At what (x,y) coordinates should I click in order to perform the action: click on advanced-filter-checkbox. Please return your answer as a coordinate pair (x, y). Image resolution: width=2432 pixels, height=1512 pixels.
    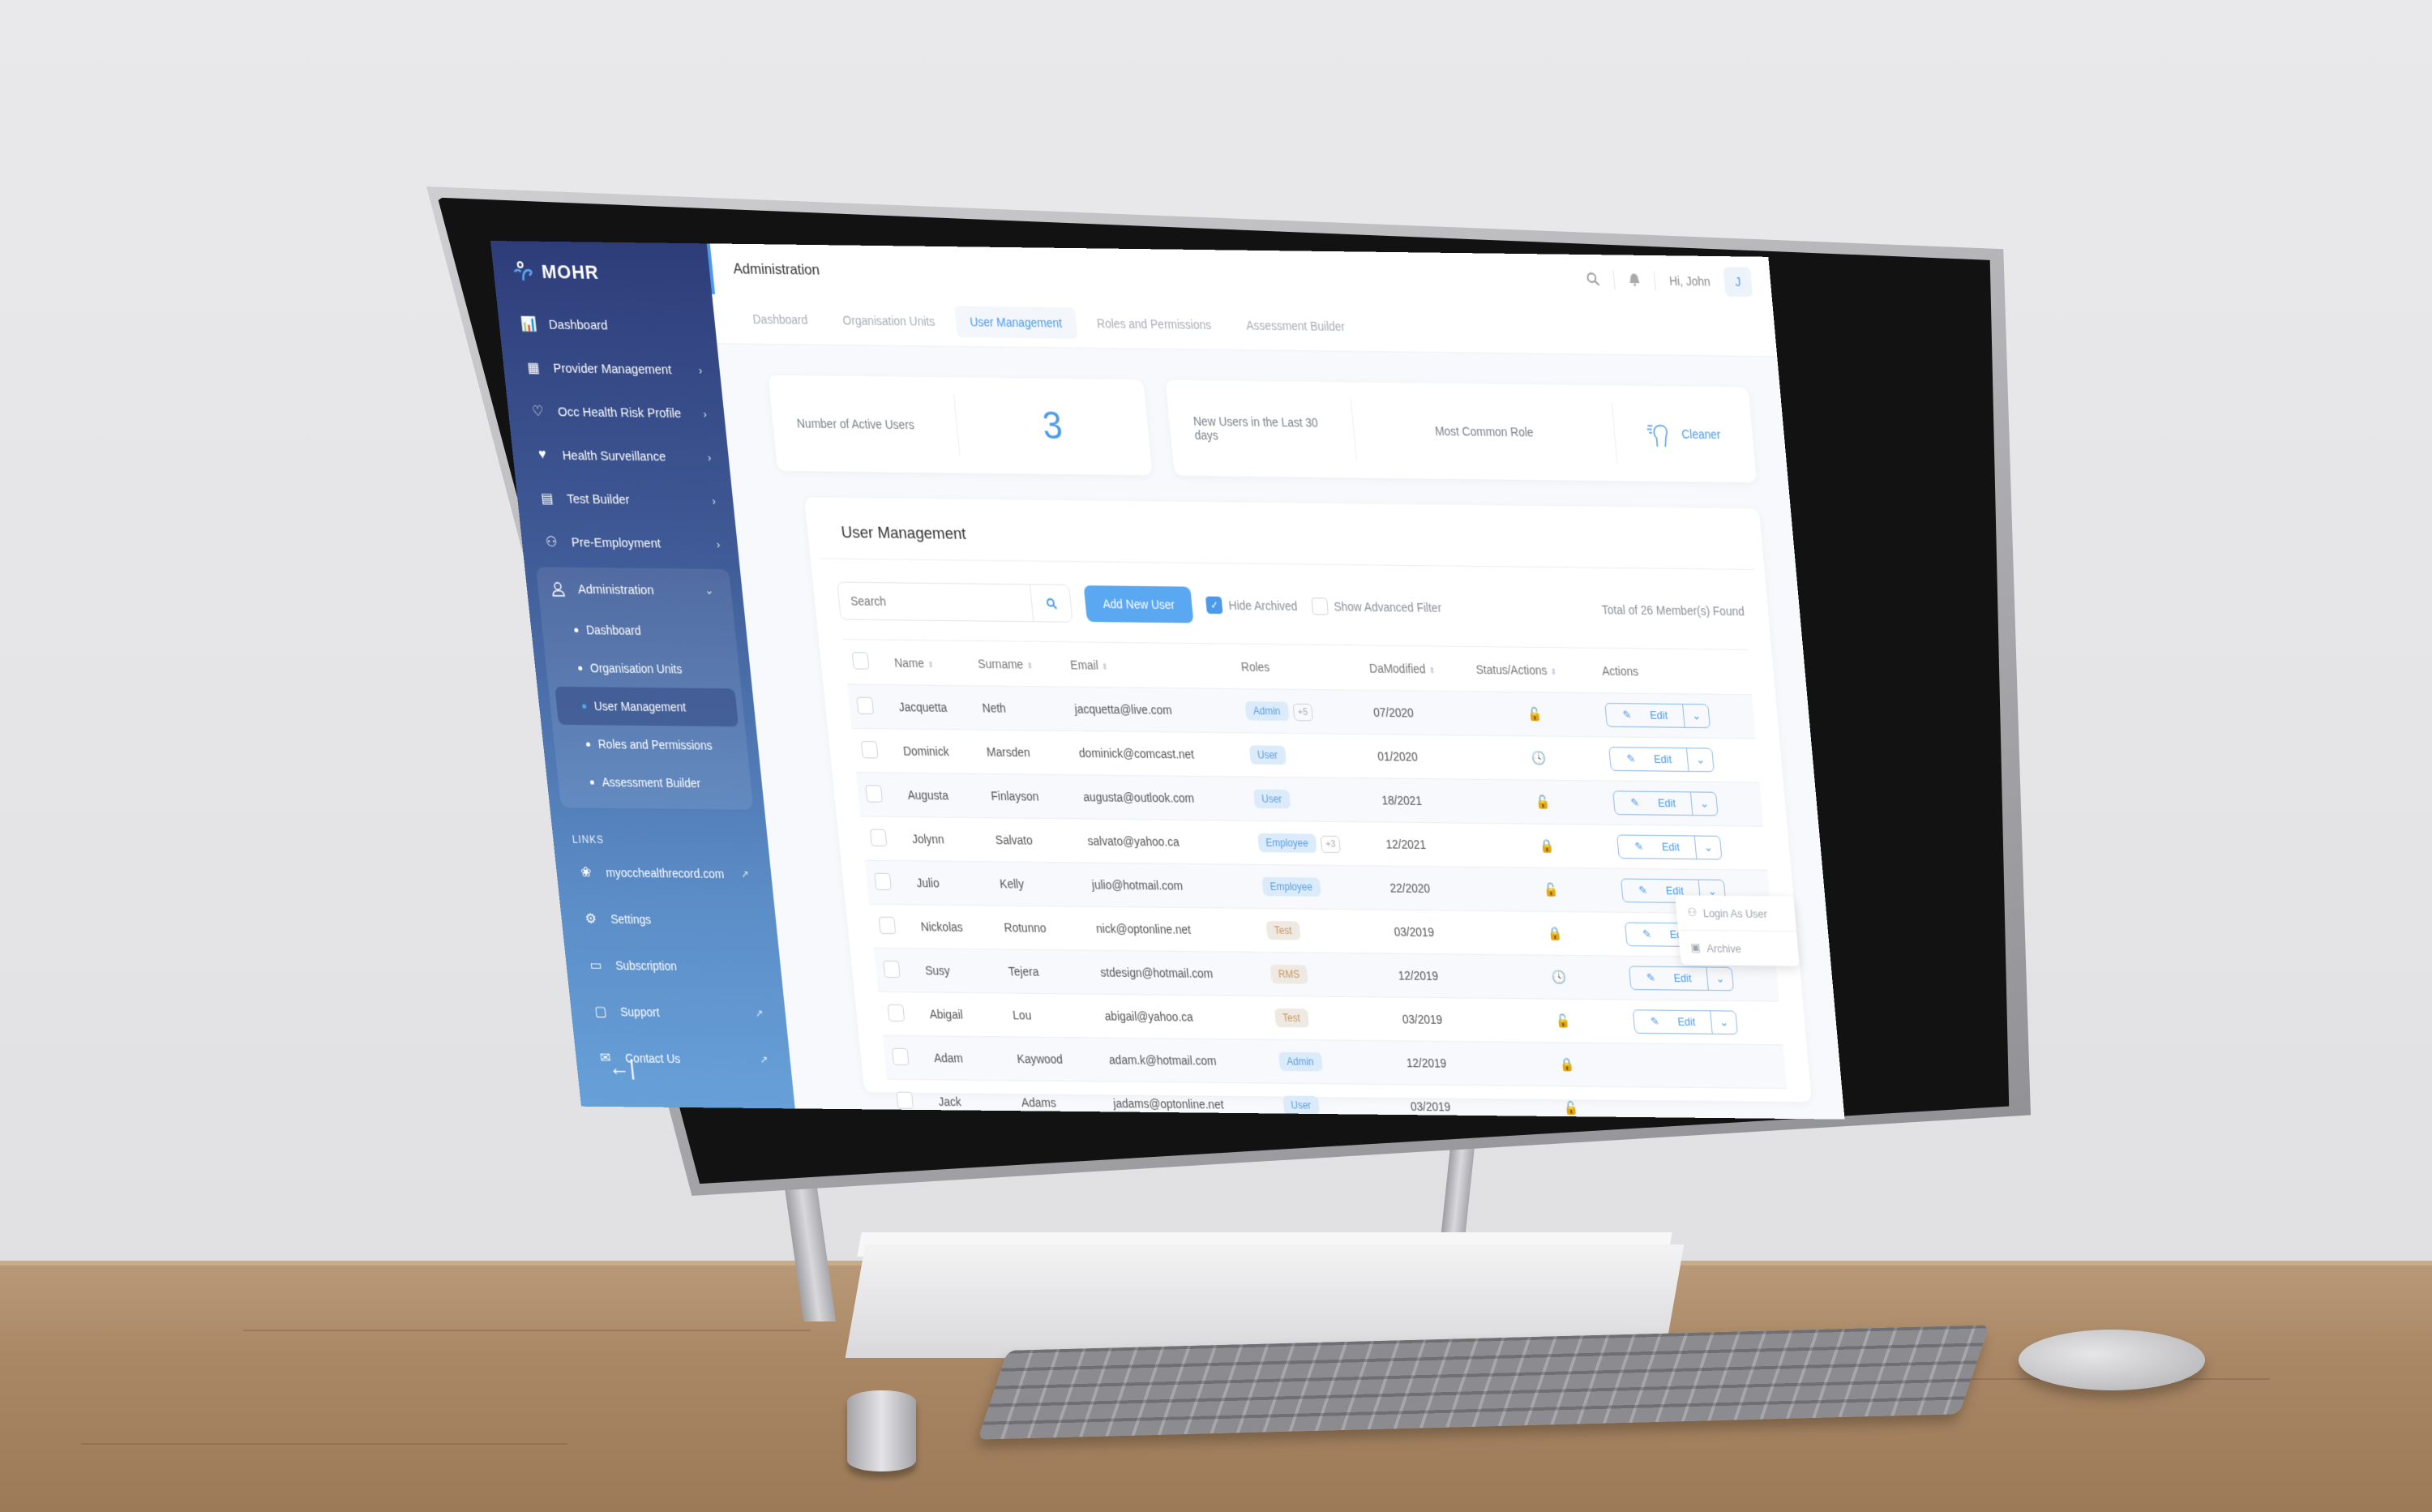
    Looking at the image, I should click on (1319, 606).